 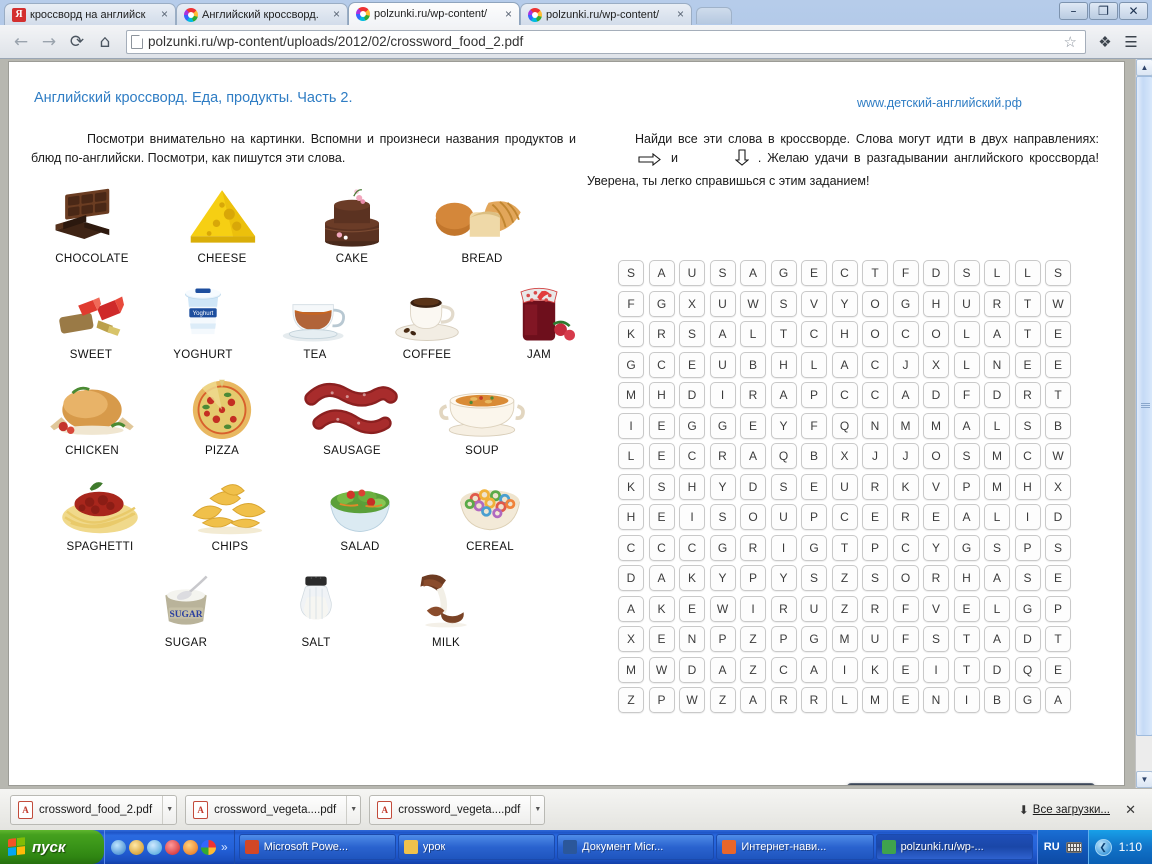 What do you see at coordinates (661, 669) in the screenshot?
I see `wordsearch-cell: W` at bounding box center [661, 669].